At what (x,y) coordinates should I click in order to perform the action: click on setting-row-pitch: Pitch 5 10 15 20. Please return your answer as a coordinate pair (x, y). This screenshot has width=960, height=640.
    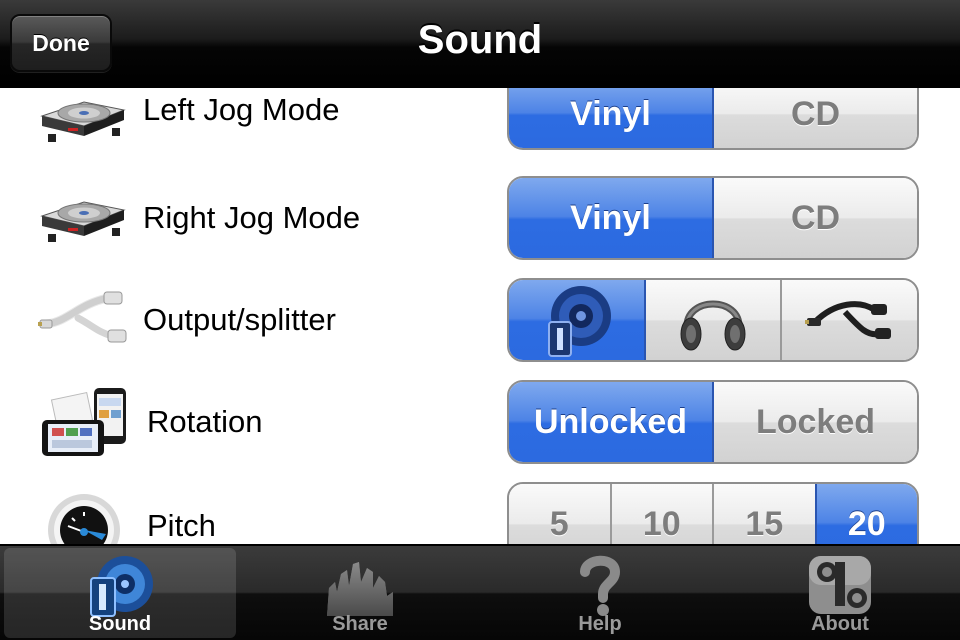
    Looking at the image, I should click on (480, 513).